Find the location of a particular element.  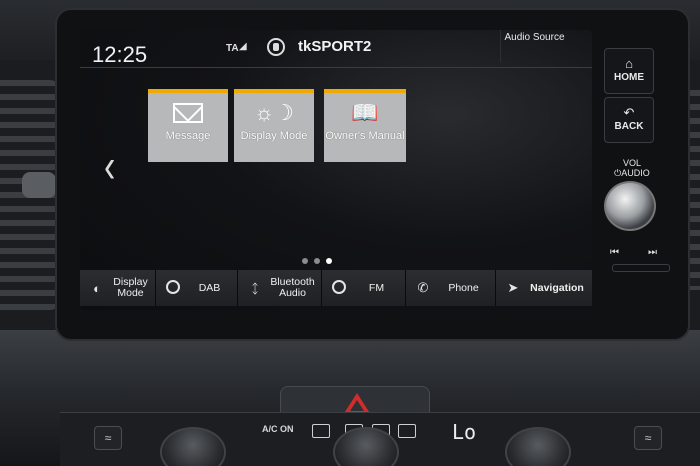

audio-text: AUDIO is located at coordinates (635, 173).